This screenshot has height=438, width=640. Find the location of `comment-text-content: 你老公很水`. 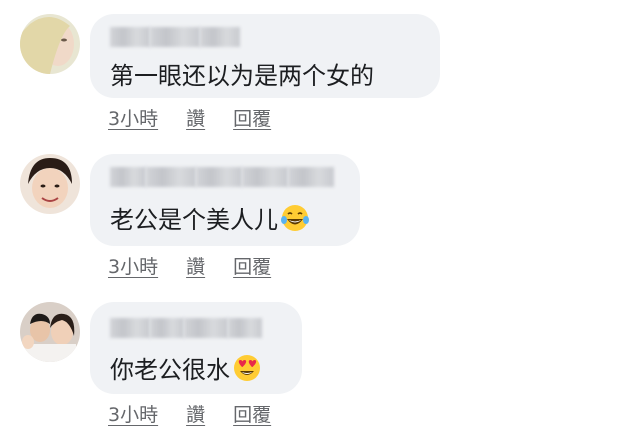

comment-text-content: 你老公很水 is located at coordinates (170, 370).